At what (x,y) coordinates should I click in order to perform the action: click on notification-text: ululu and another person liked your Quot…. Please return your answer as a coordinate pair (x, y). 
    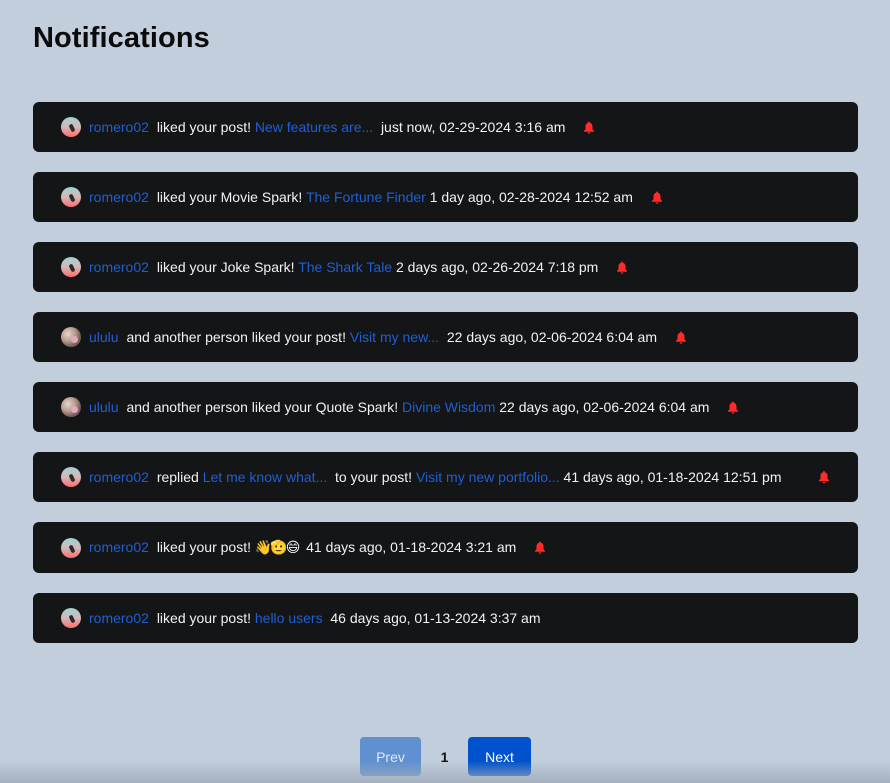
    Looking at the image, I should click on (459, 407).